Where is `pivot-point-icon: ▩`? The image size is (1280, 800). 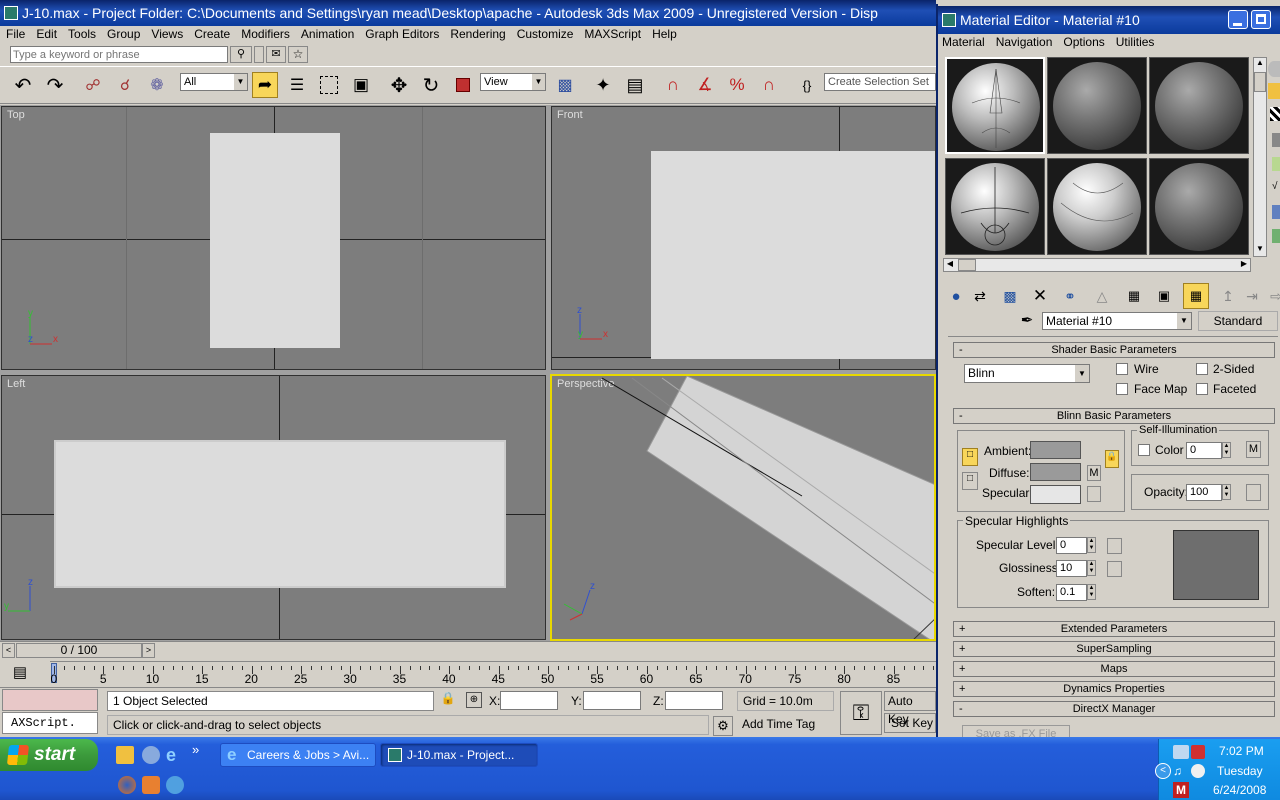
pivot-point-icon: ▩ is located at coordinates (565, 85).